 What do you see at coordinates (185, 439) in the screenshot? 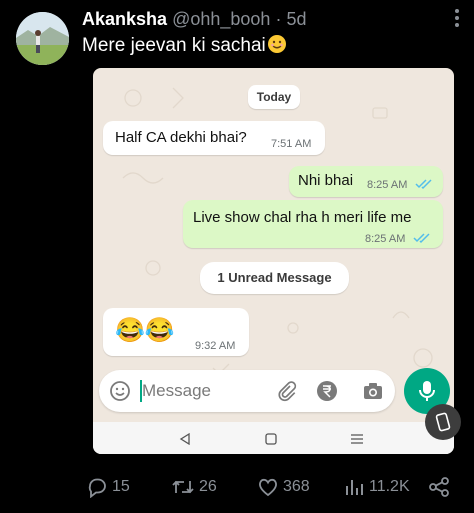
I see `back-nav-icon` at bounding box center [185, 439].